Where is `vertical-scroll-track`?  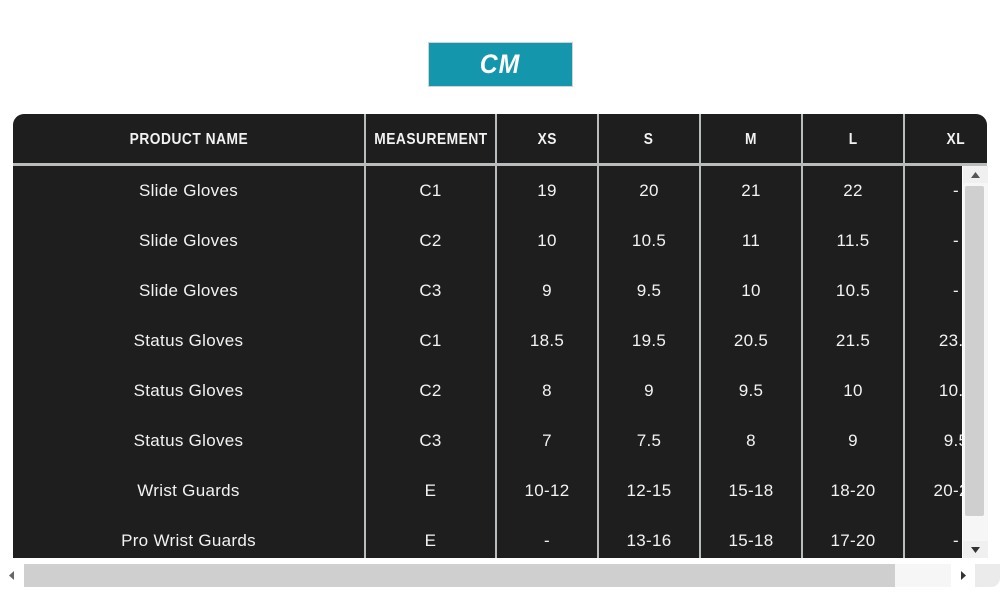 vertical-scroll-track is located at coordinates (975, 362).